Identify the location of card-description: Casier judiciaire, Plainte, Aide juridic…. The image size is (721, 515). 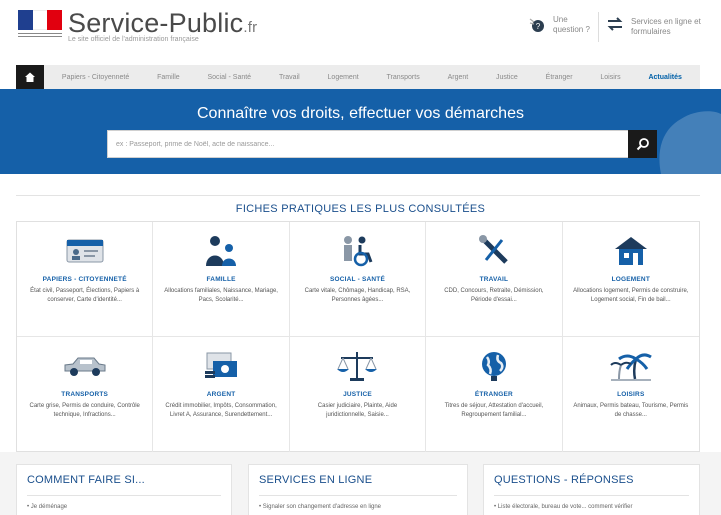
(357, 410).